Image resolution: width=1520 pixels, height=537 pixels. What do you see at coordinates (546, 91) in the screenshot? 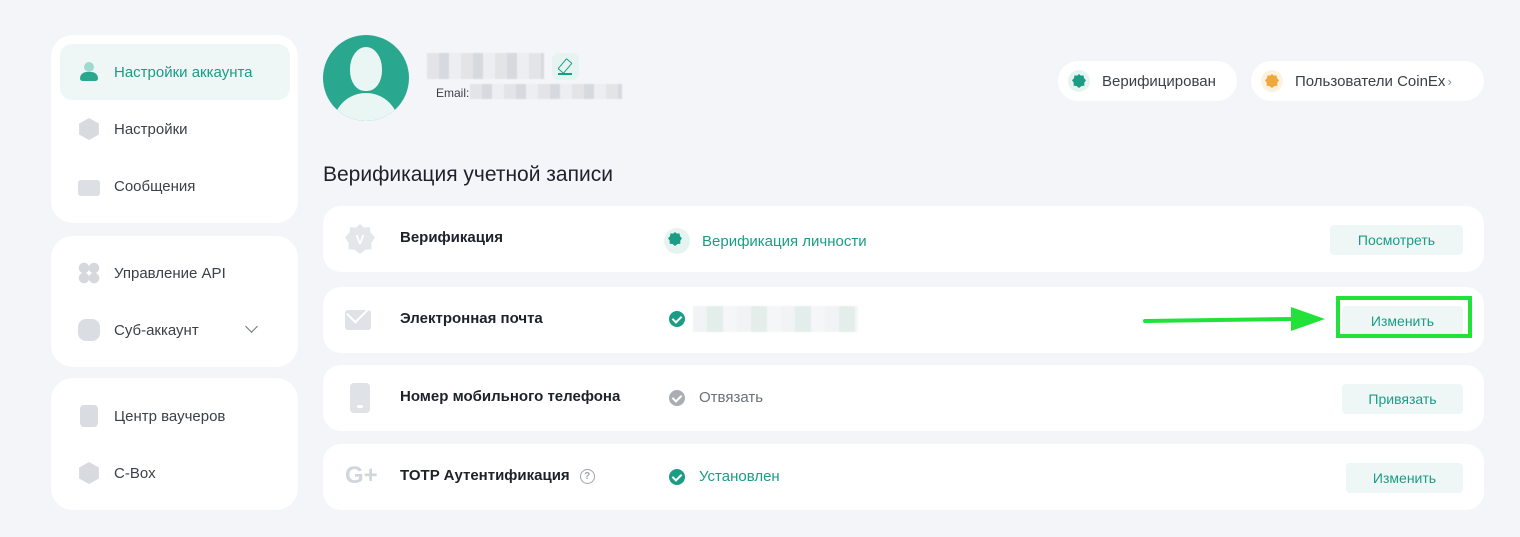
I see `email-redacted` at bounding box center [546, 91].